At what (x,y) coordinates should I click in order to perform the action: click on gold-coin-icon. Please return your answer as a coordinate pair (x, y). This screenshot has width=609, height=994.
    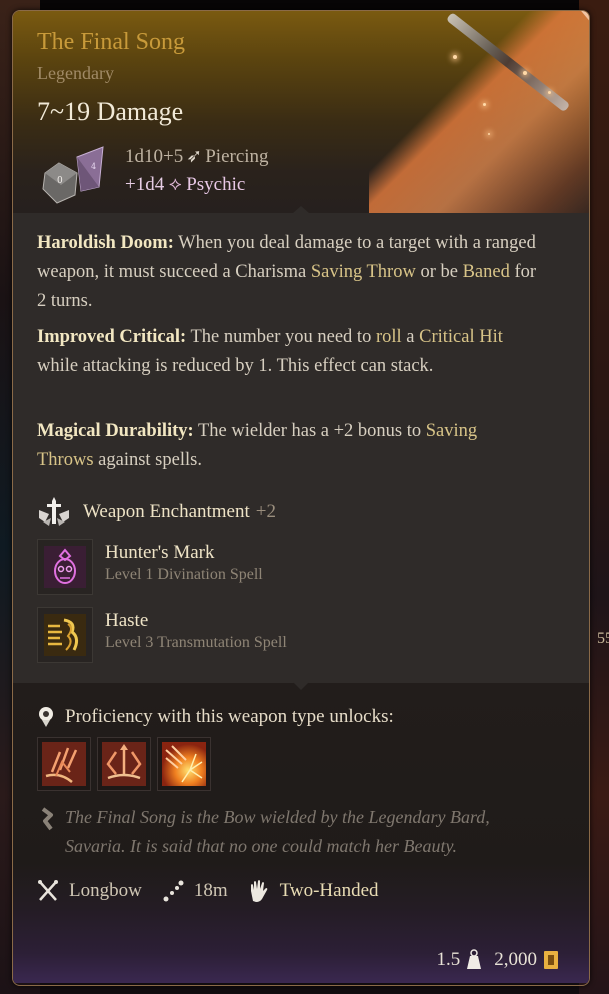
    Looking at the image, I should click on (551, 960).